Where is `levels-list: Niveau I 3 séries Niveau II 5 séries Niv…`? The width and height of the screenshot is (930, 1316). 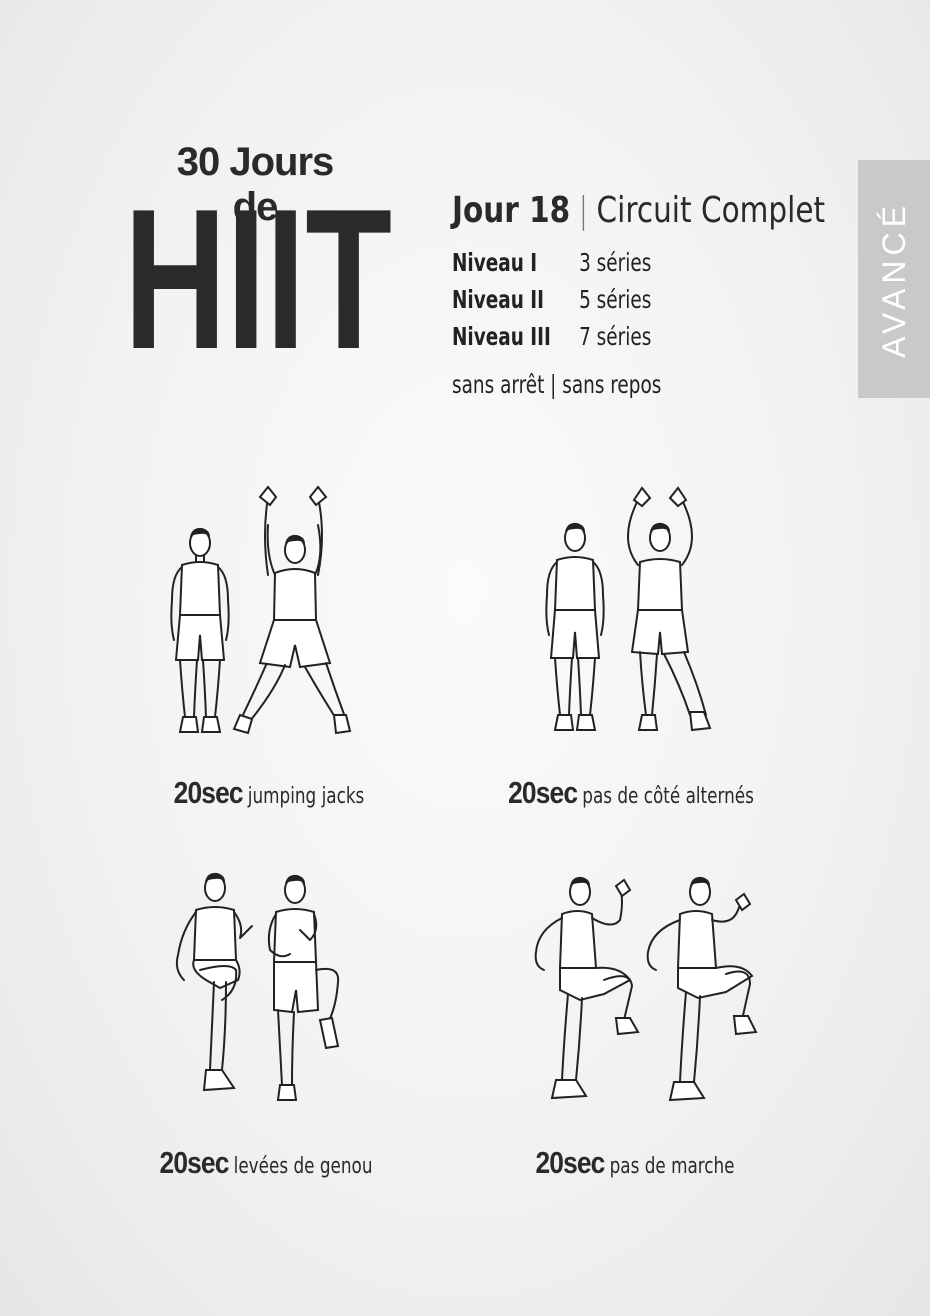
levels-list: Niveau I 3 séries Niveau II 5 séries Niv… is located at coordinates (551, 303).